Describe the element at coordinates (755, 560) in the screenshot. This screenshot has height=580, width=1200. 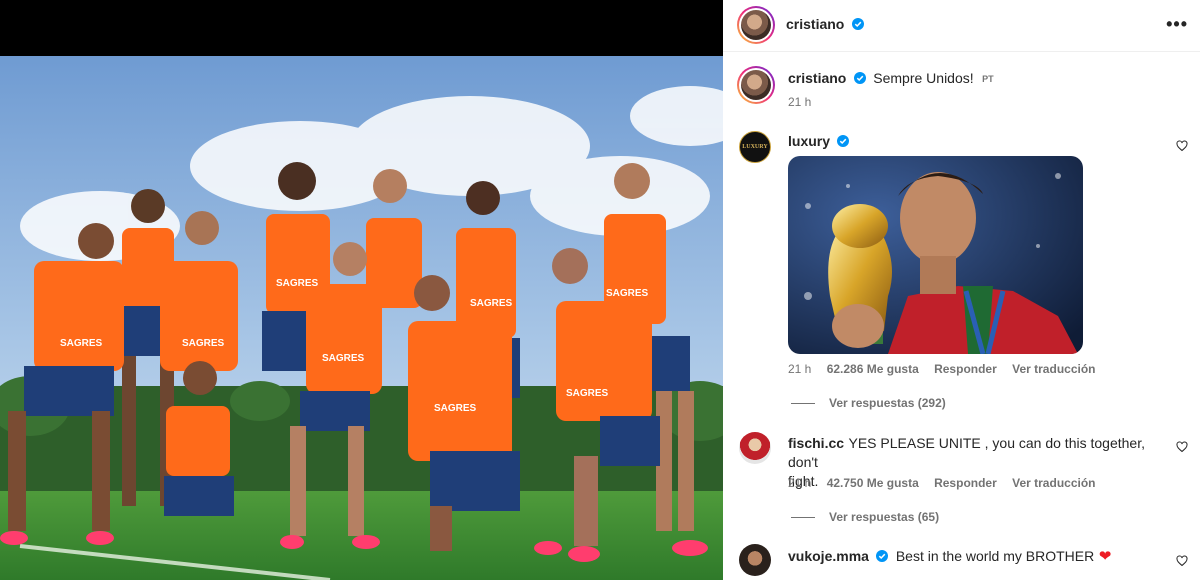
I see `comment-avatar-vukoje` at that location.